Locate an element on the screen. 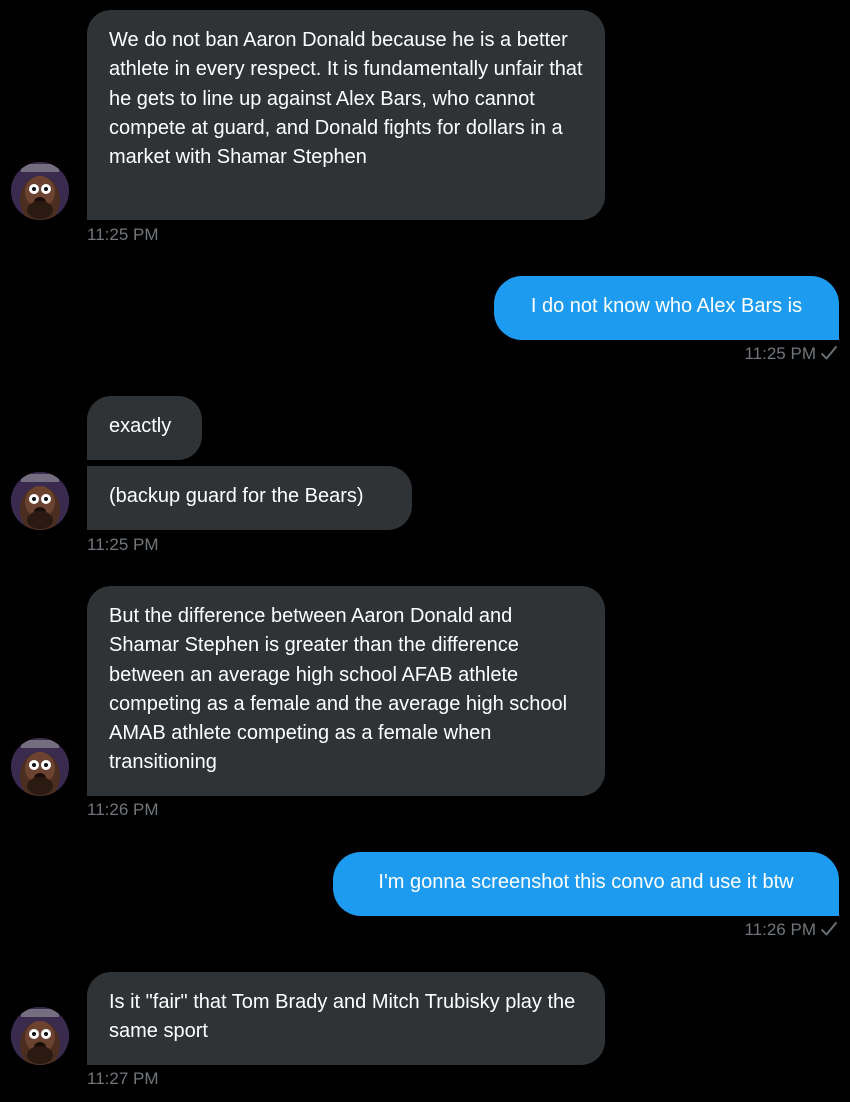 This screenshot has width=850, height=1102. message-bubble-incoming: exactly is located at coordinates (144, 428).